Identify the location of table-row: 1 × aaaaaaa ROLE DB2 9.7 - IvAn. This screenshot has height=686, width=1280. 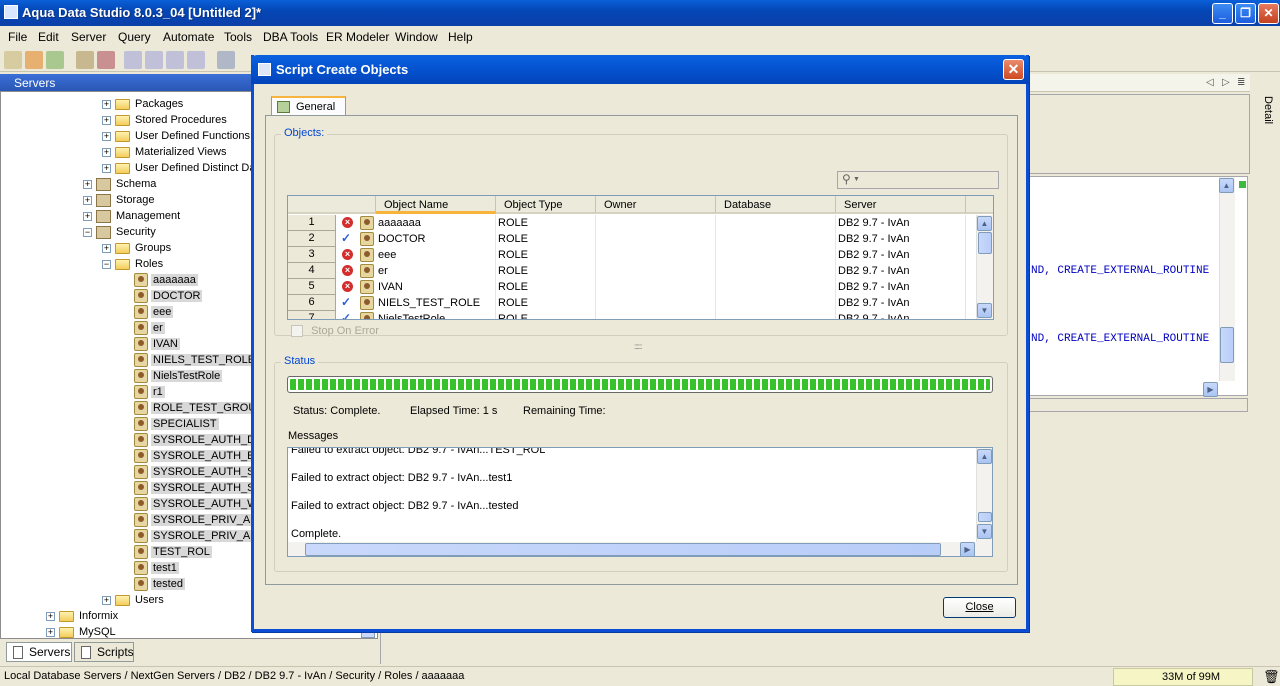
(633, 223).